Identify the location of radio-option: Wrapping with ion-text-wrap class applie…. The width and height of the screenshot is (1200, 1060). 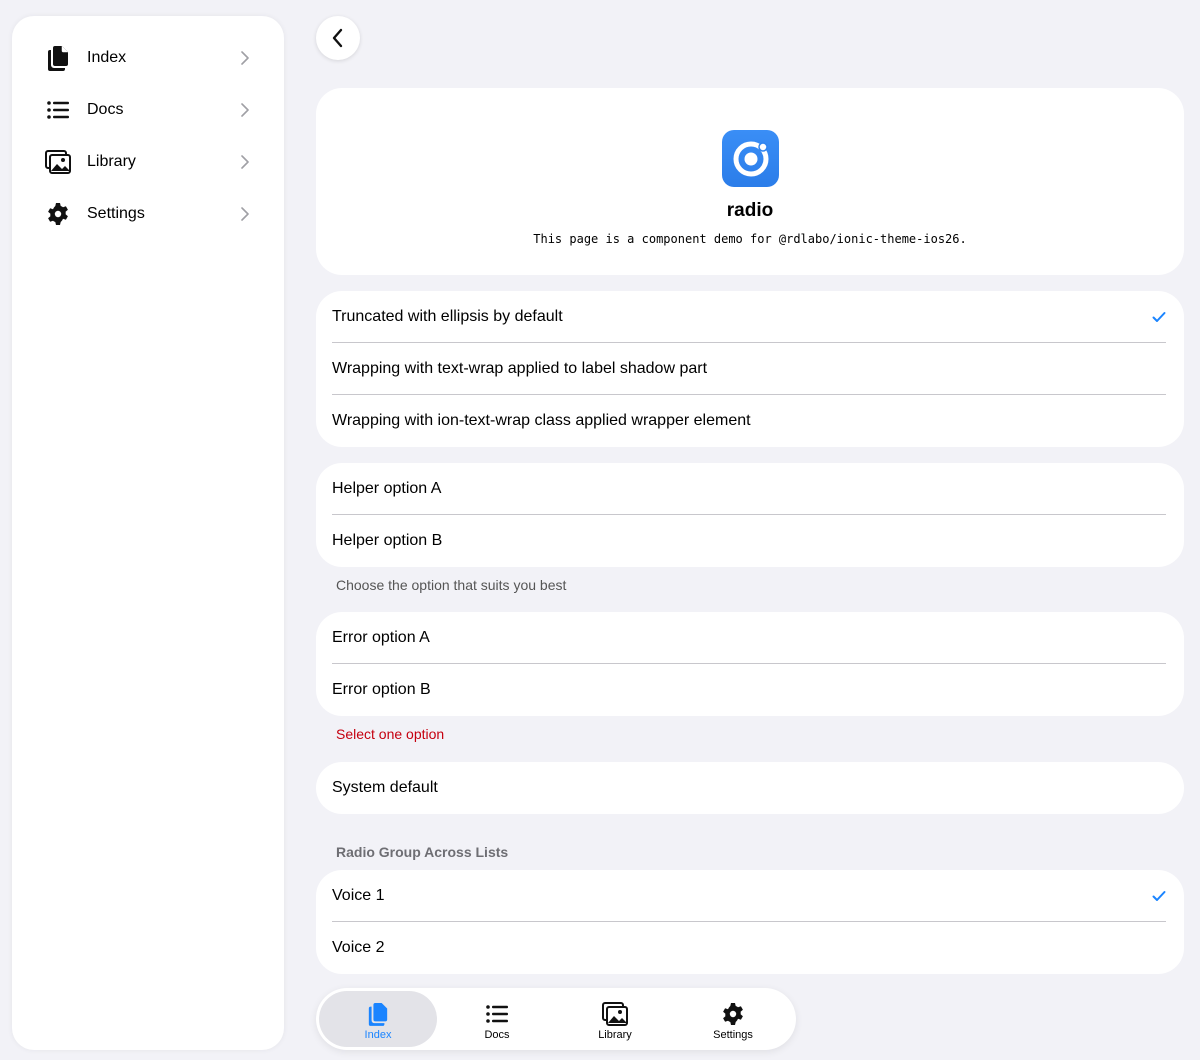
(749, 421).